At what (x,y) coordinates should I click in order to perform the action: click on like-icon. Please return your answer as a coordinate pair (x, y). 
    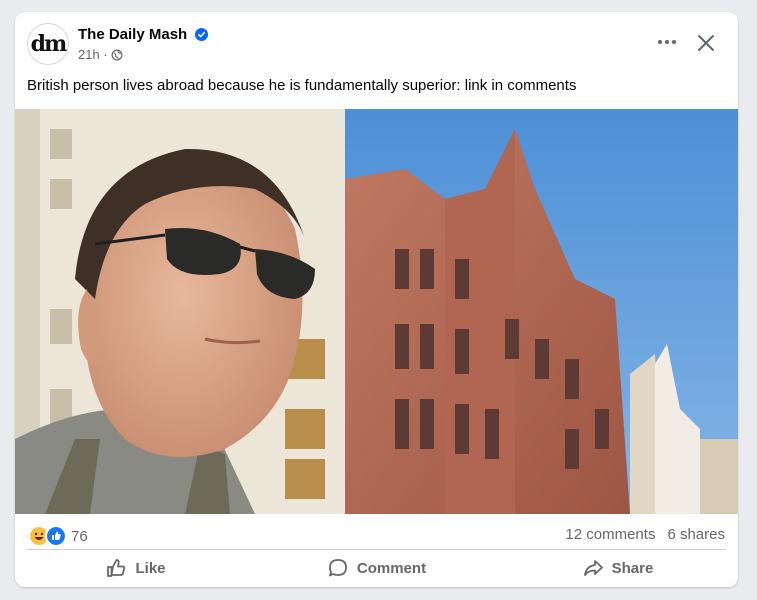
    Looking at the image, I should click on (56, 536).